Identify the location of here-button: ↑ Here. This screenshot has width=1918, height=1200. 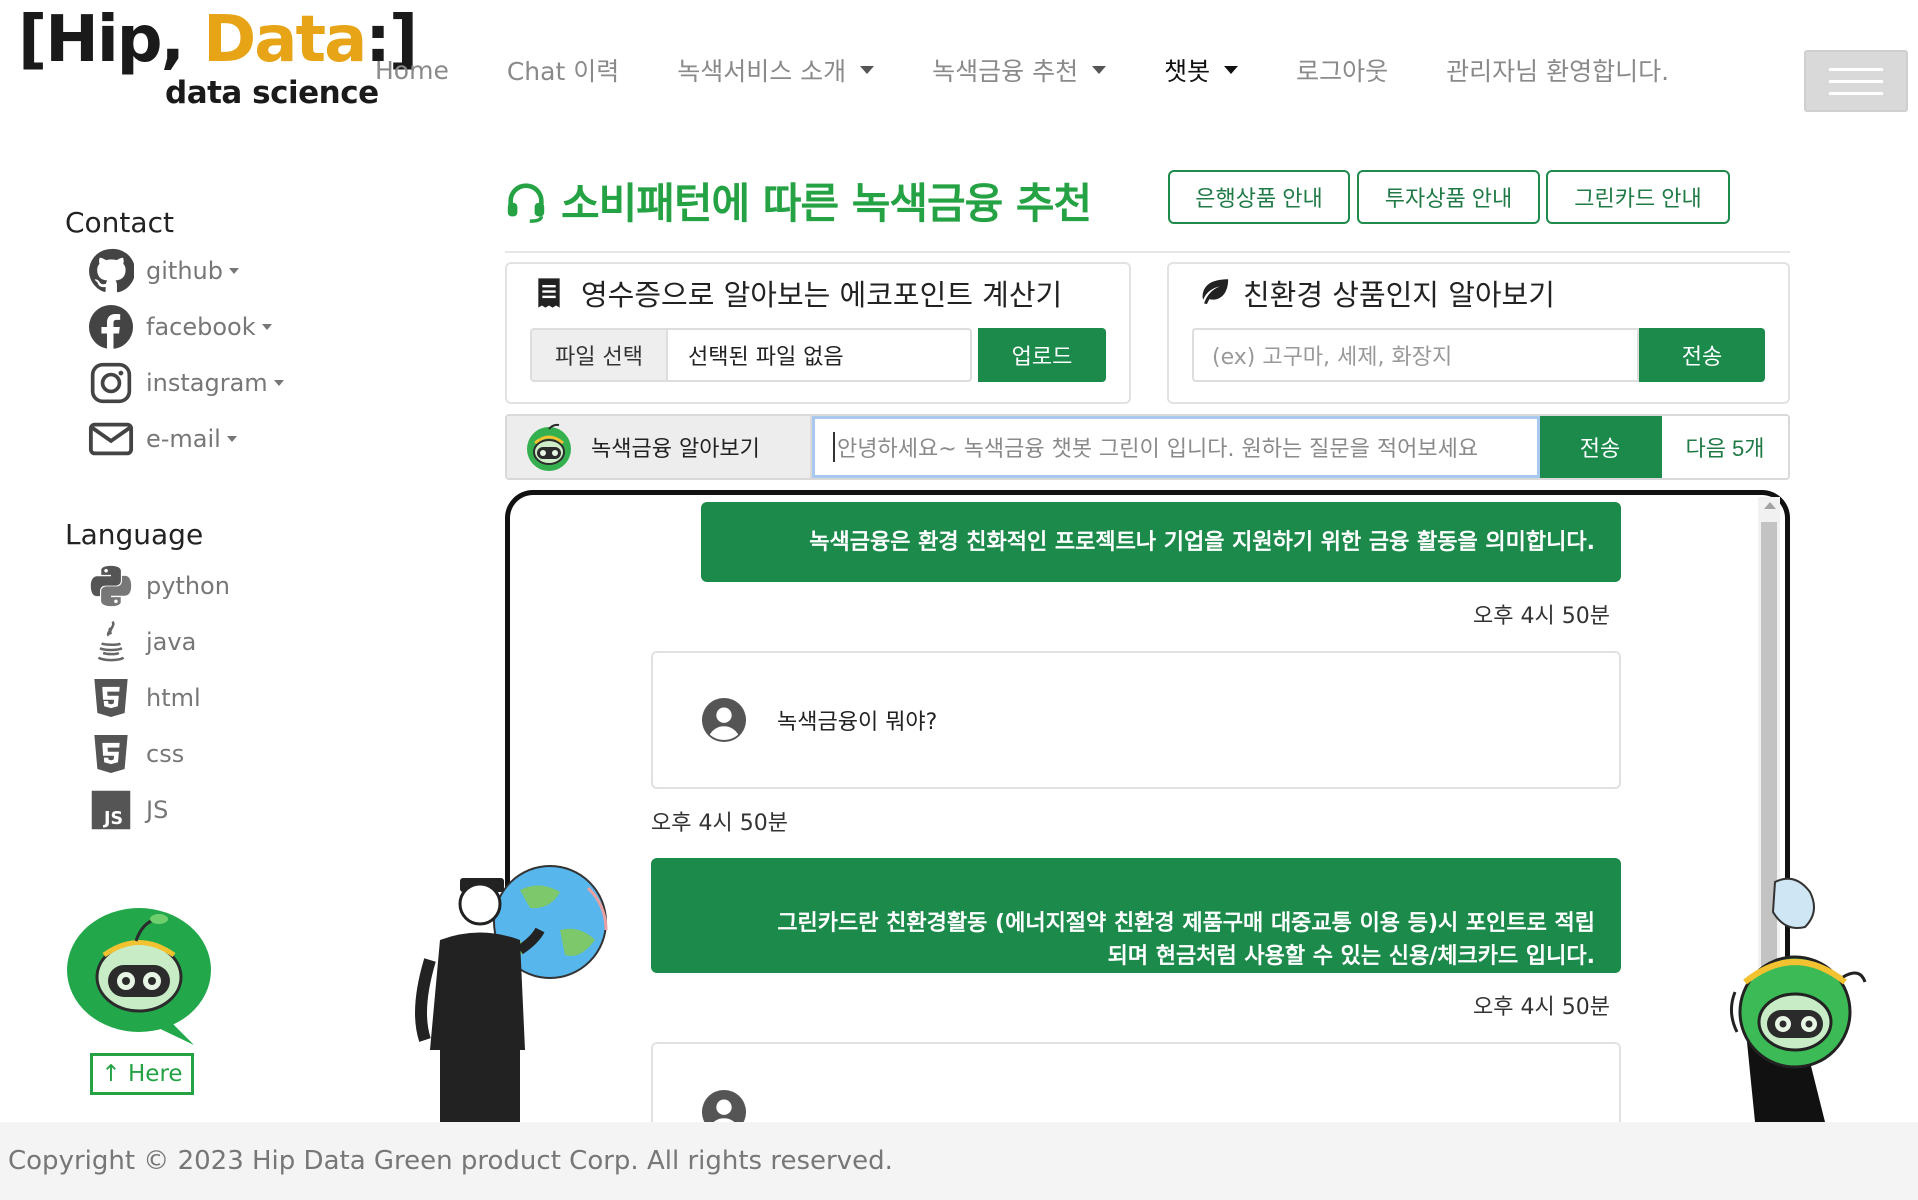
(142, 1074).